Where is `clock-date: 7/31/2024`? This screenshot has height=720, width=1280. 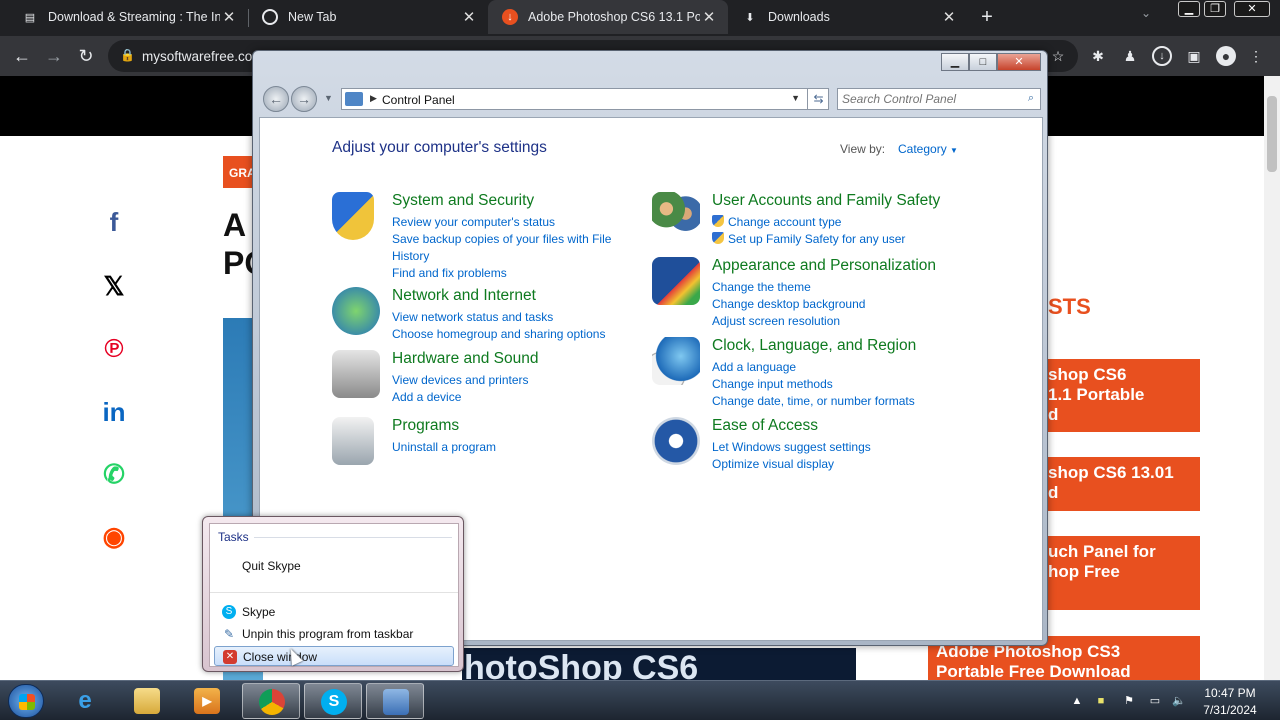 clock-date: 7/31/2024 is located at coordinates (1230, 710).